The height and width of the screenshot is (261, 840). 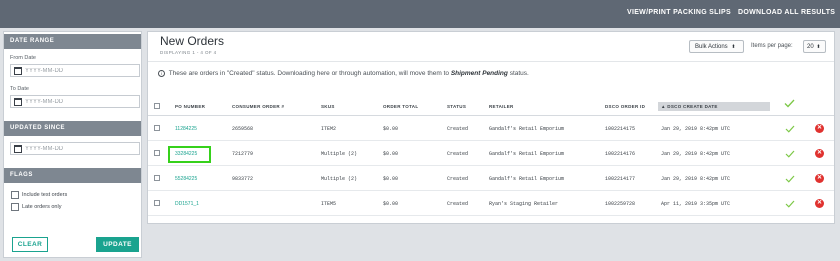 What do you see at coordinates (524, 204) in the screenshot?
I see `retailer-cell: Ryan's Staging Retailer` at bounding box center [524, 204].